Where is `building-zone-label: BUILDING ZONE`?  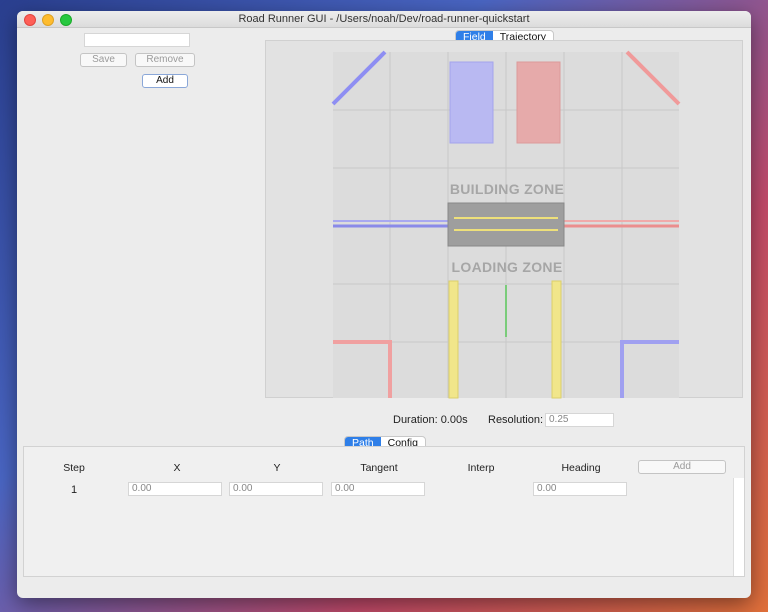
building-zone-label: BUILDING ZONE is located at coordinates (507, 189).